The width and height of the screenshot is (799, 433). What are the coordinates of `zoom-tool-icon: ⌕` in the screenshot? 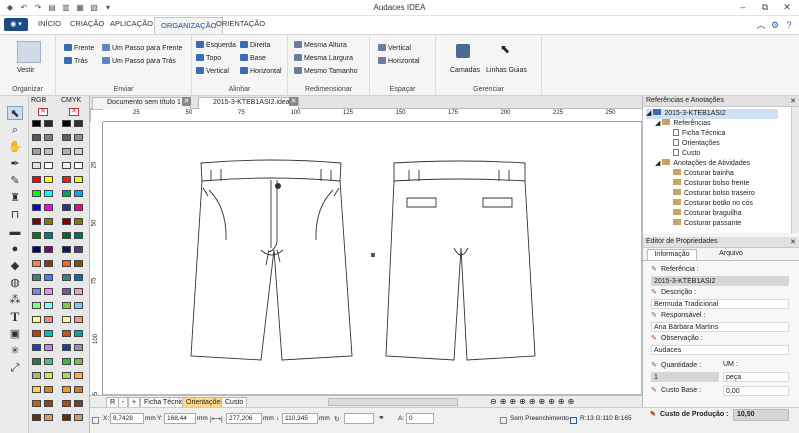 It's located at (15, 130).